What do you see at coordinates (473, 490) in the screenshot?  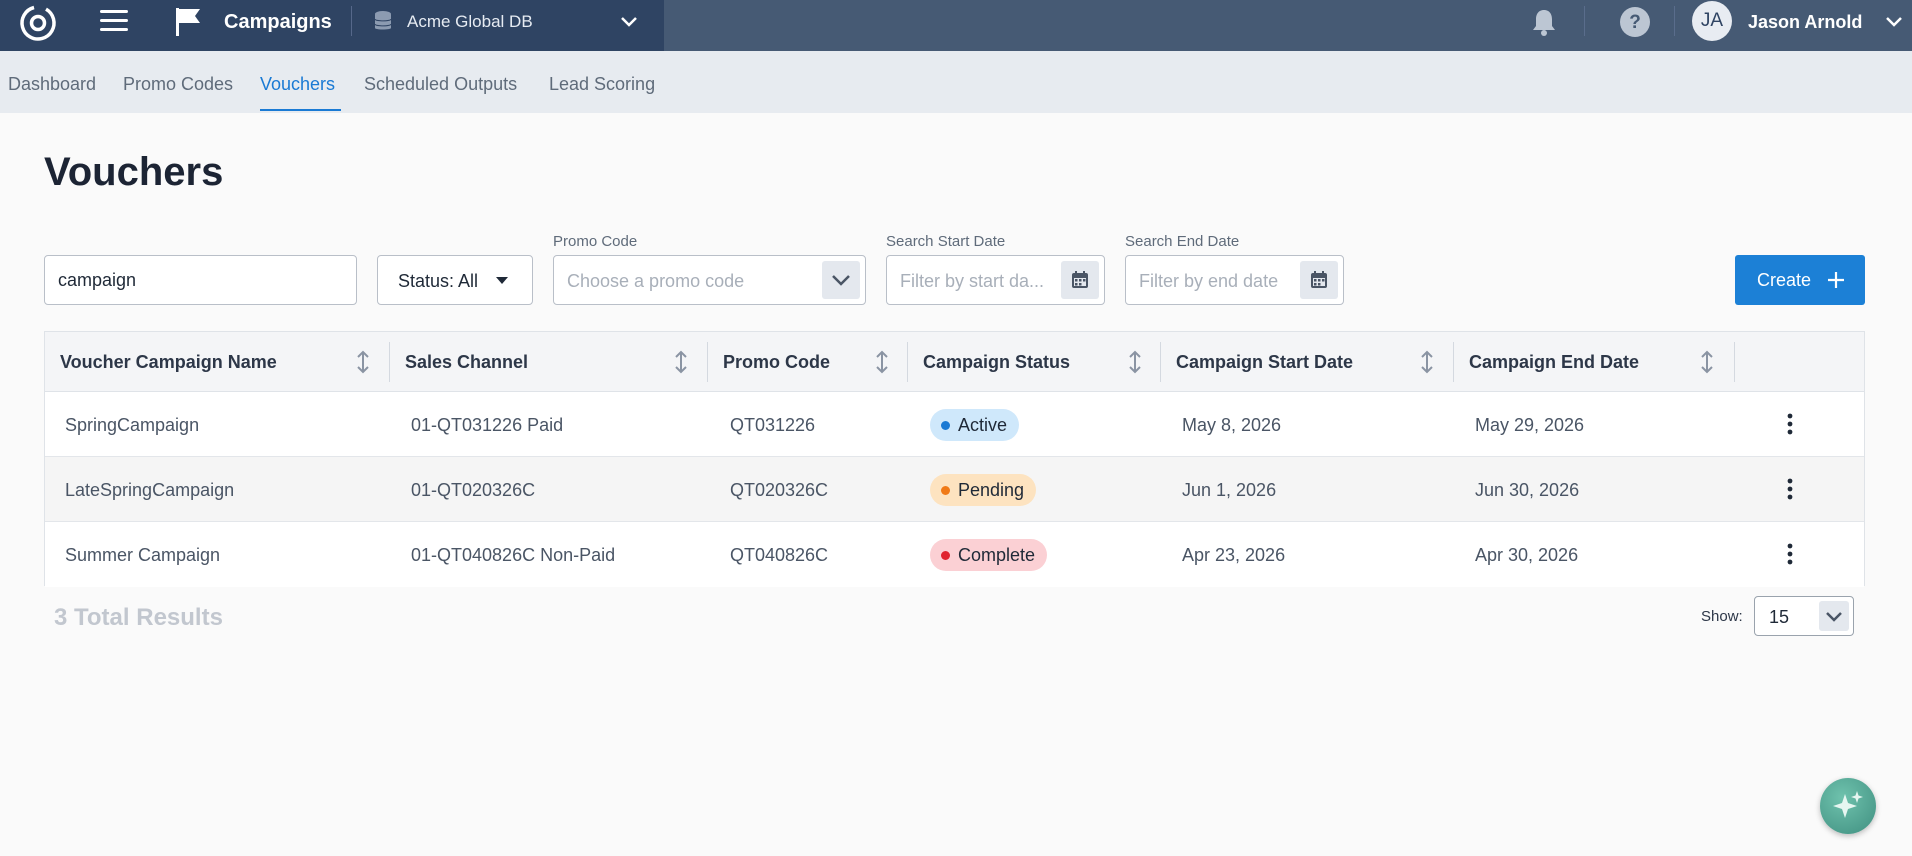 I see `sales-channel-cell: 01-QT020326C` at bounding box center [473, 490].